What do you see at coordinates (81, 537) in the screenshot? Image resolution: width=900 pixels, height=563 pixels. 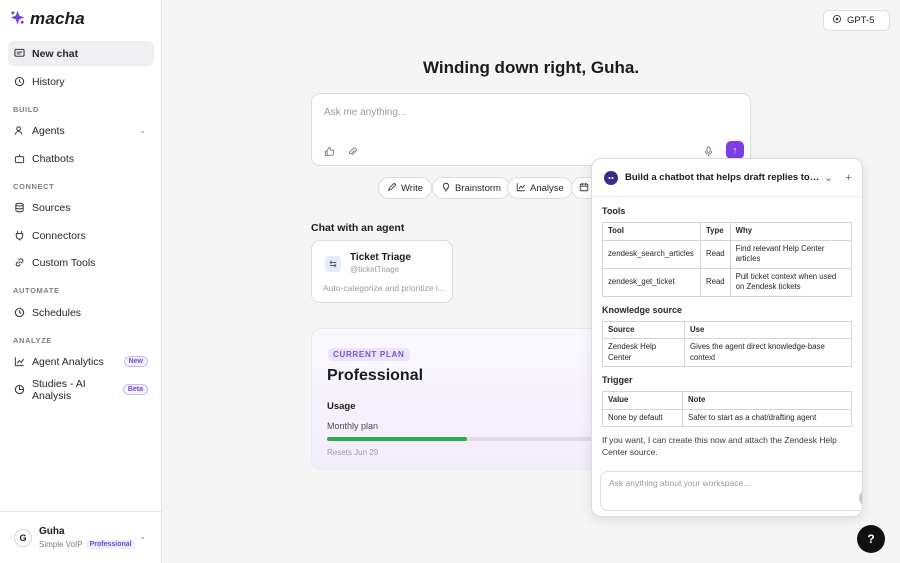 I see `user-menu: G Guha Simple VoIP Professional ⌄` at bounding box center [81, 537].